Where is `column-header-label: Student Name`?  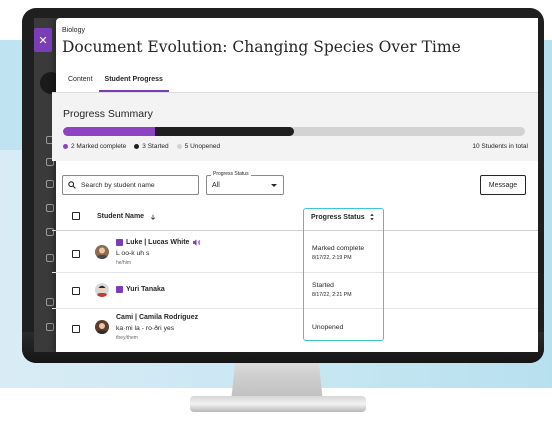
column-header-label: Student Name is located at coordinates (121, 216).